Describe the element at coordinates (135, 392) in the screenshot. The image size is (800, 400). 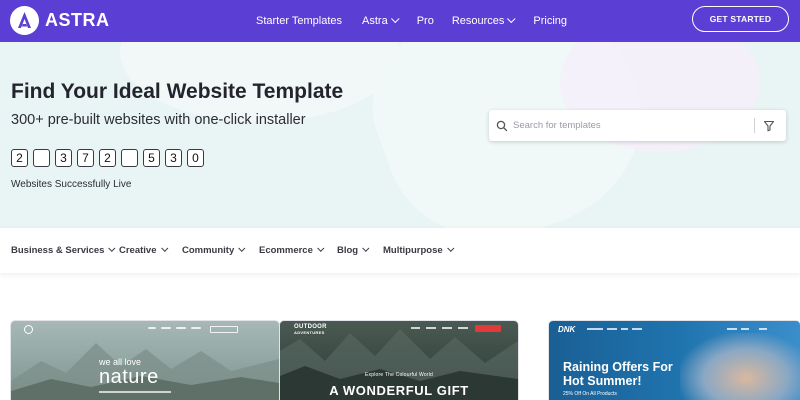
I see `preview-text-lines` at that location.